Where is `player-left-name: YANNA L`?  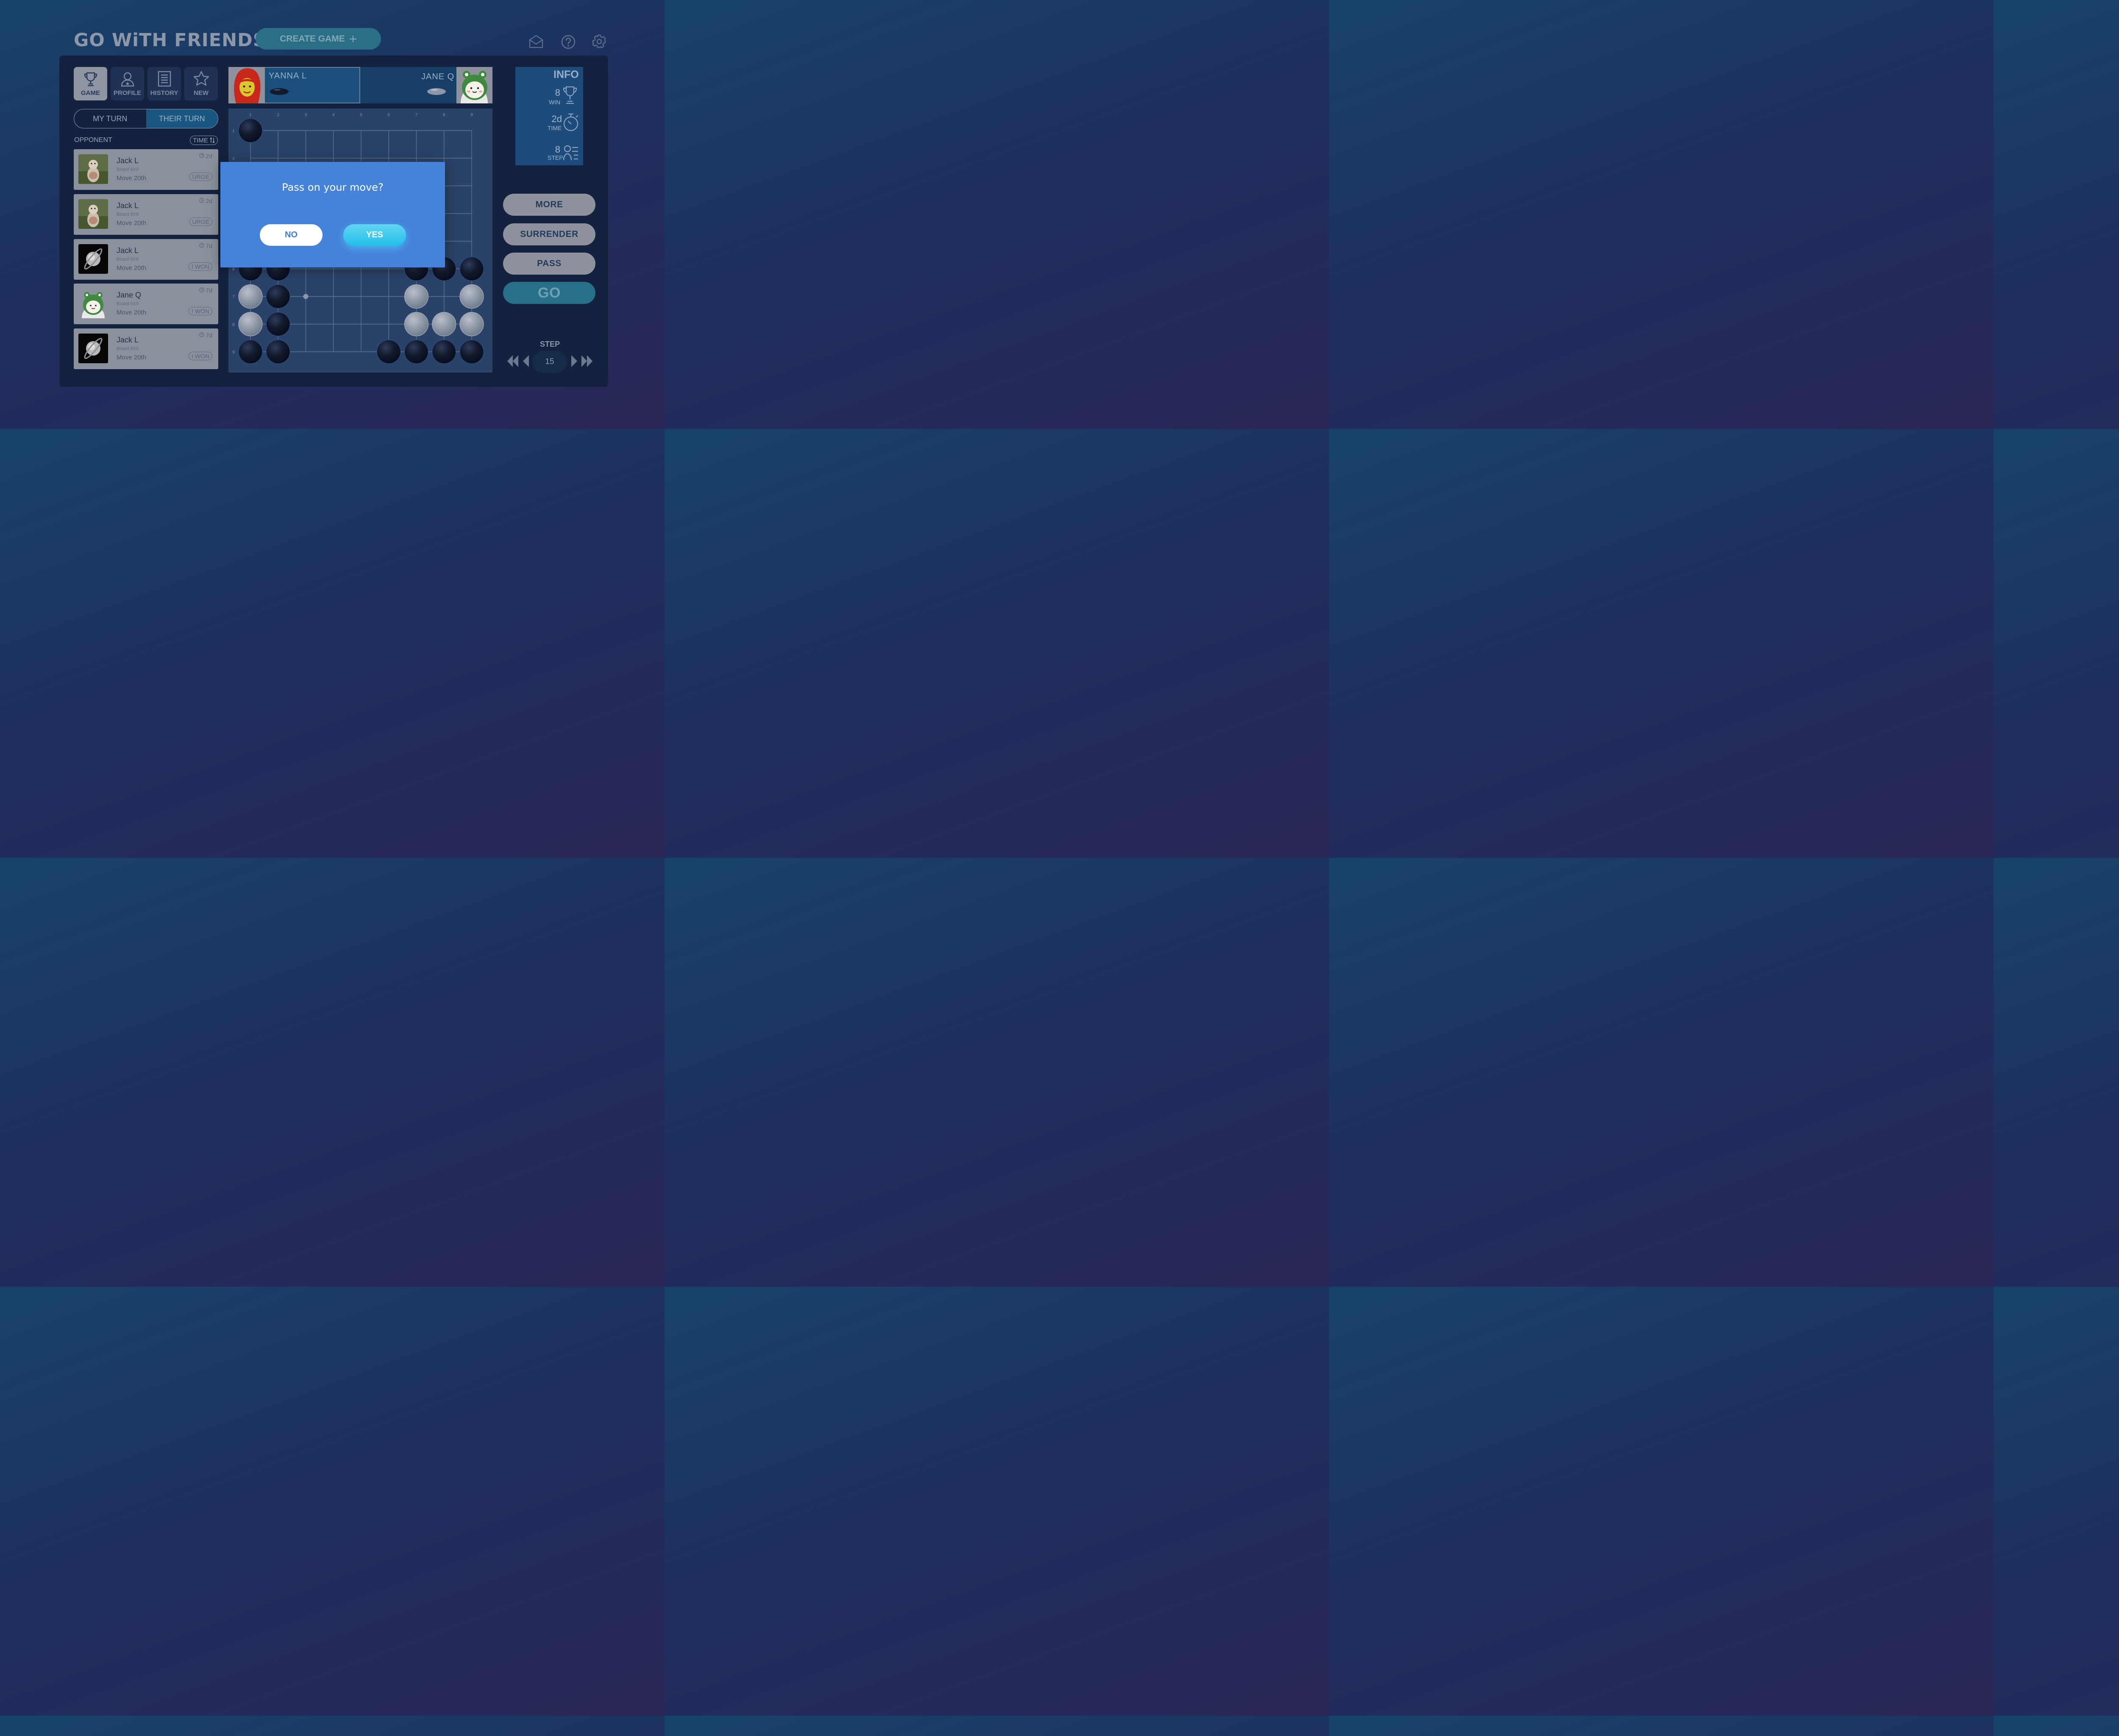 player-left-name: YANNA L is located at coordinates (288, 76).